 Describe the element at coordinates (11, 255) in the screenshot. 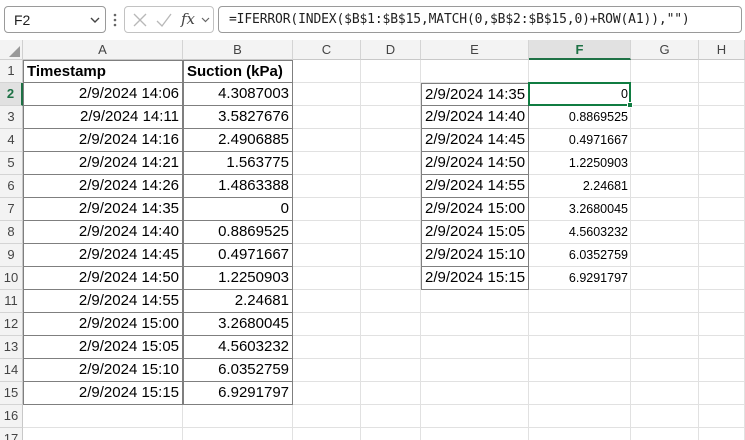

I see `row-header-9: 9` at that location.